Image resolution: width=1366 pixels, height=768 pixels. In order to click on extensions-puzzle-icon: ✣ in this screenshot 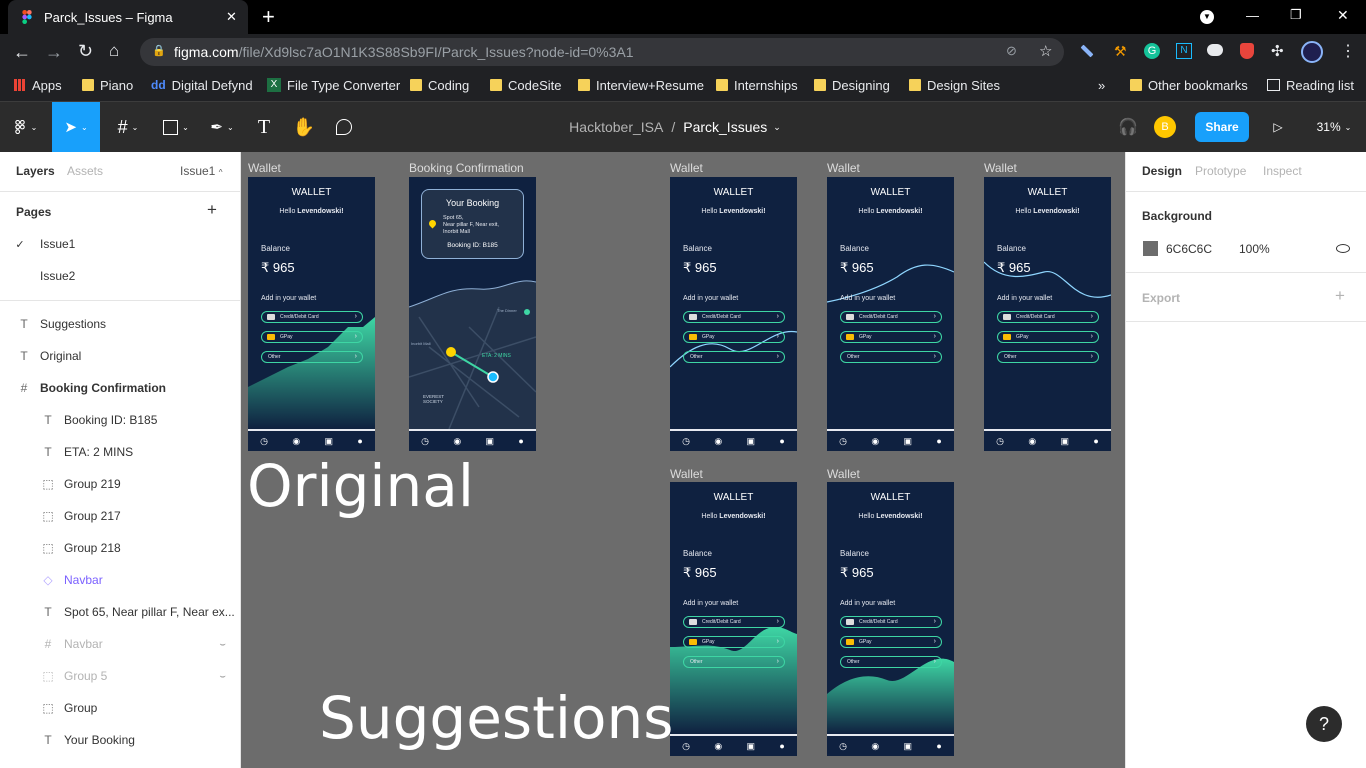, I will do `click(1277, 51)`.